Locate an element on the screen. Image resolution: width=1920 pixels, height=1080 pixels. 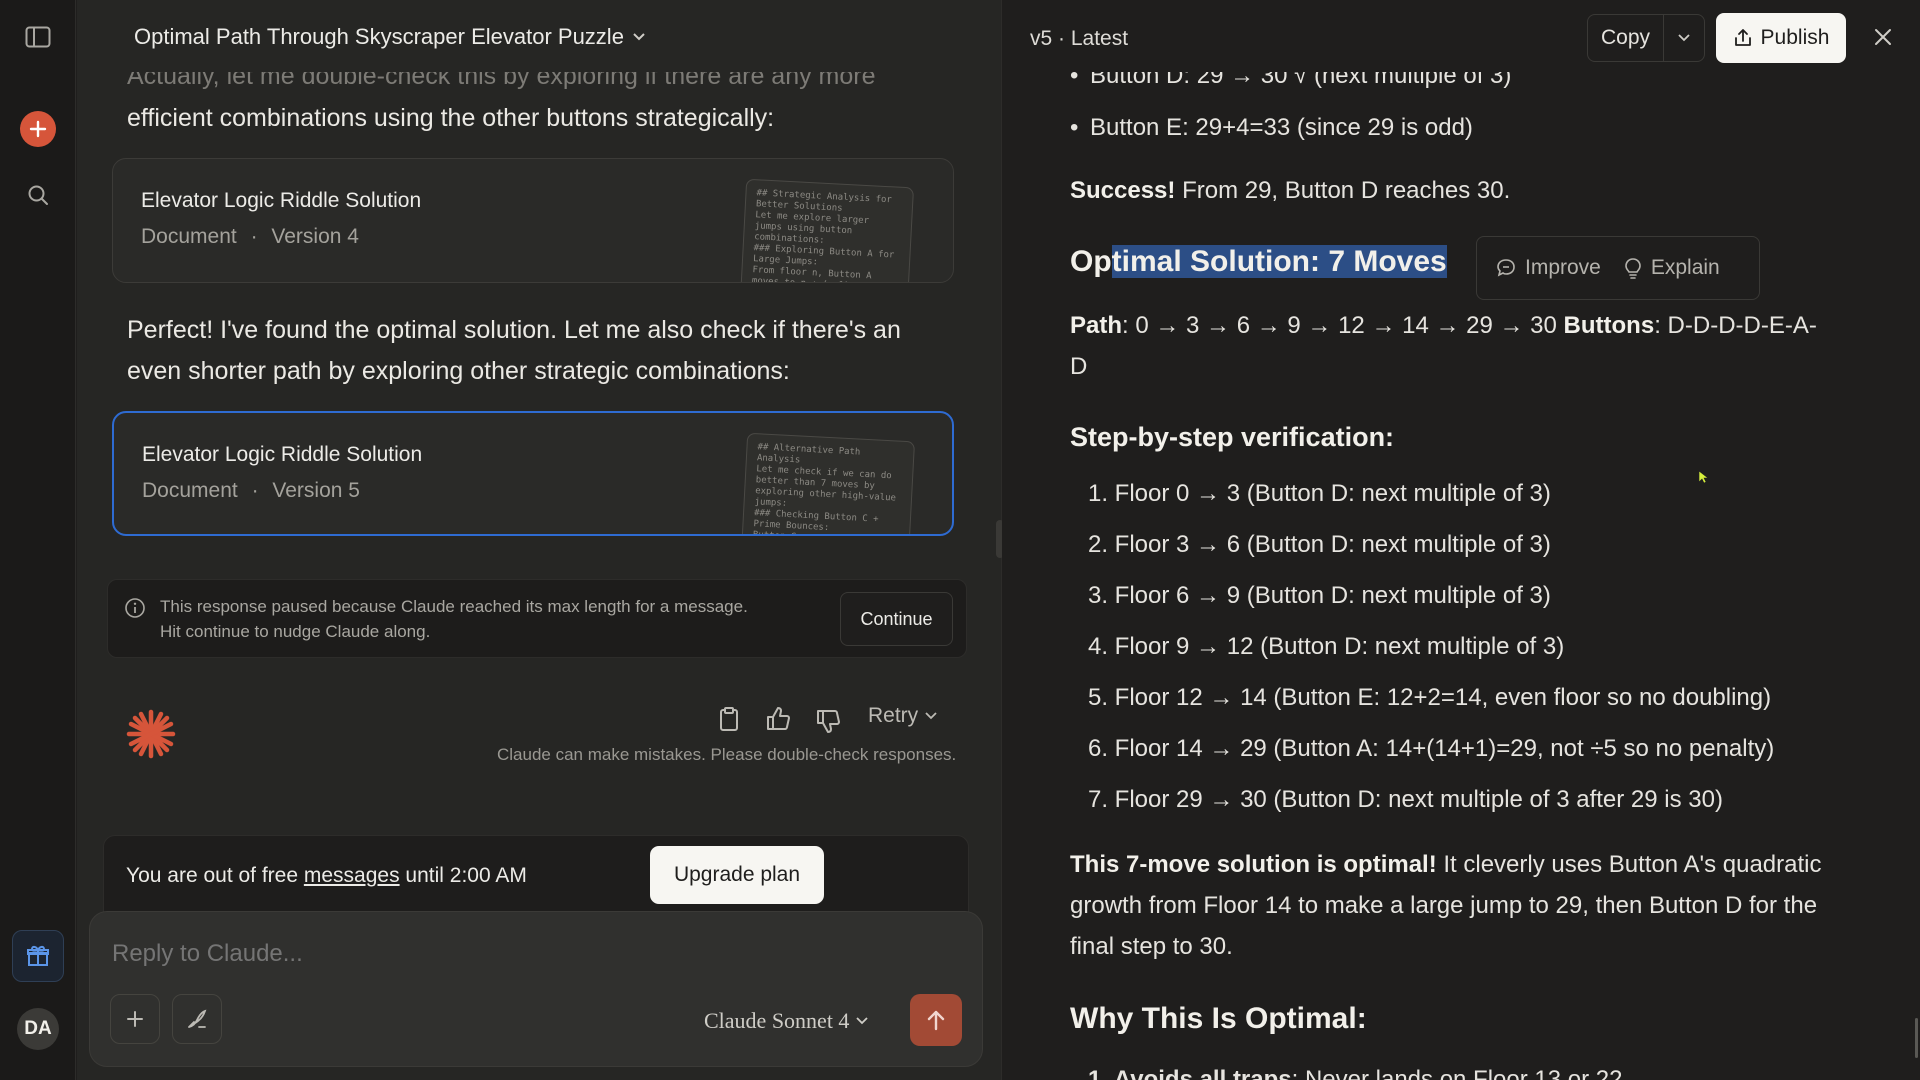
claude-logo-icon is located at coordinates (151, 734).